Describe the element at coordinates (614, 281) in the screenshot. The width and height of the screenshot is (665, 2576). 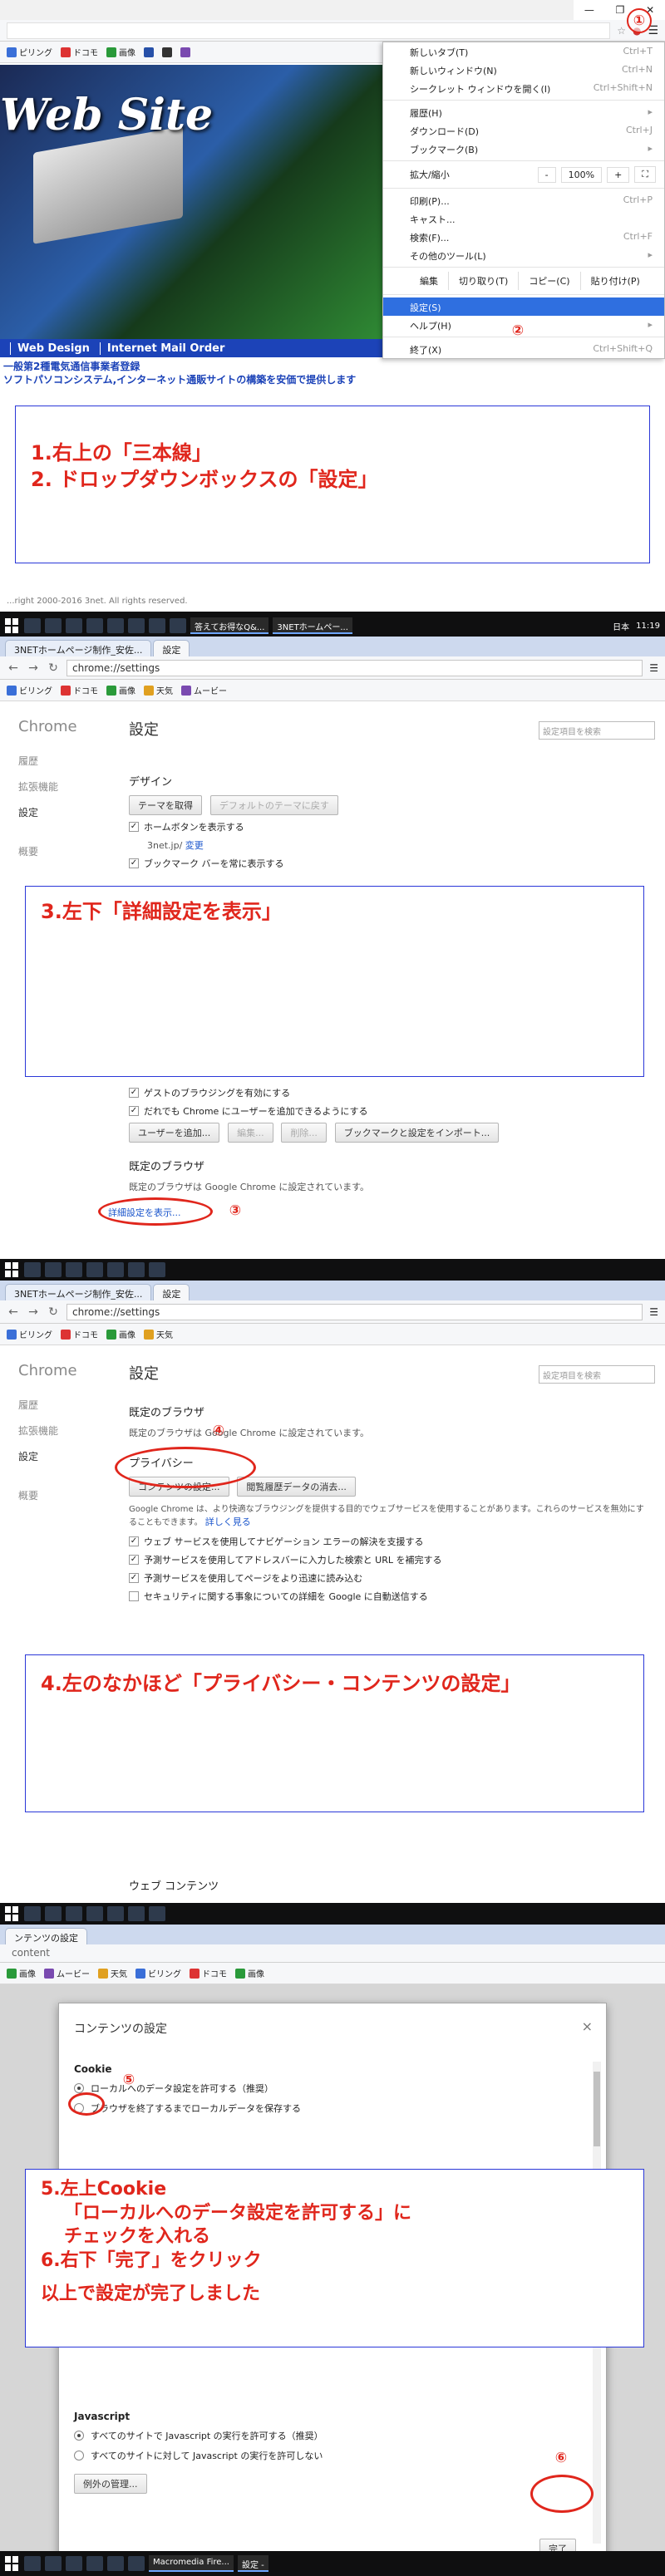
I see `paste-button: 貼り付け(P)` at that location.